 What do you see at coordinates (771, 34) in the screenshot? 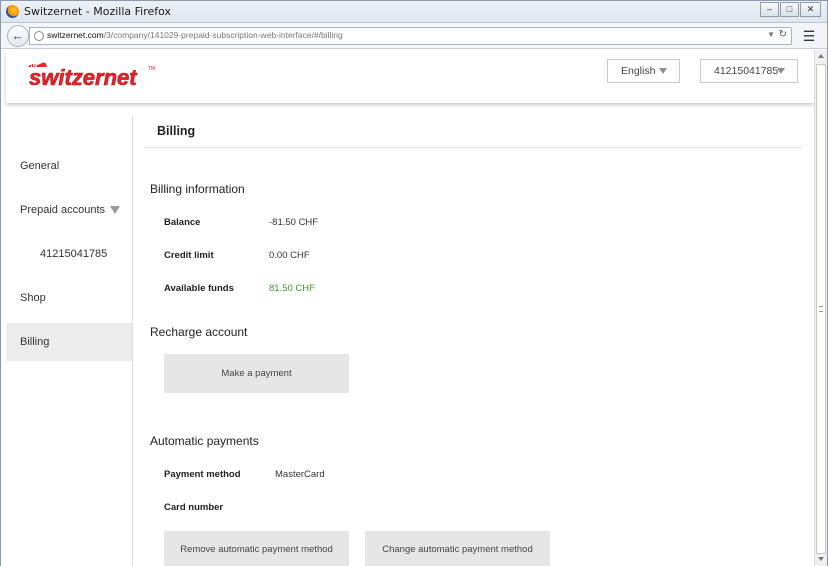
I see `url-dropdown-icon: ▼` at bounding box center [771, 34].